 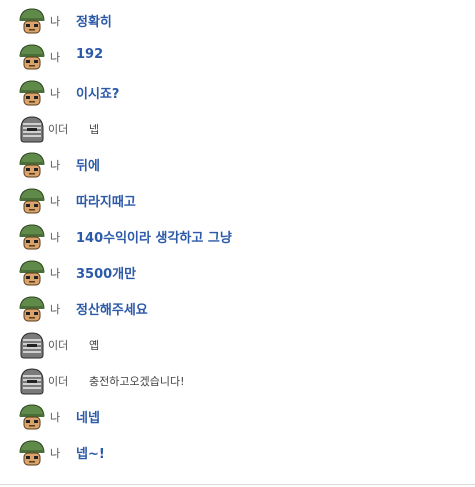 I want to click on message-text: 네넵, so click(x=88, y=418).